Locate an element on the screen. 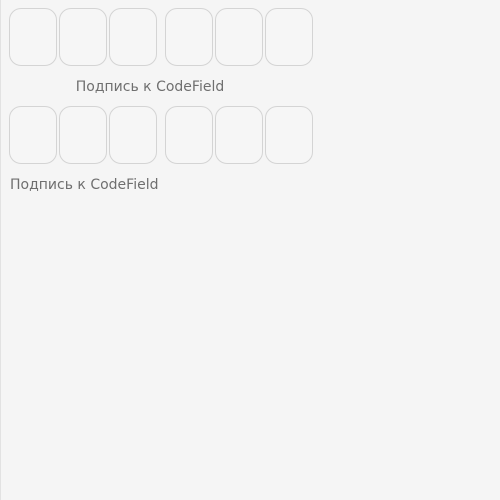  codefield-2: Подпись к CodeField is located at coordinates (161, 150).